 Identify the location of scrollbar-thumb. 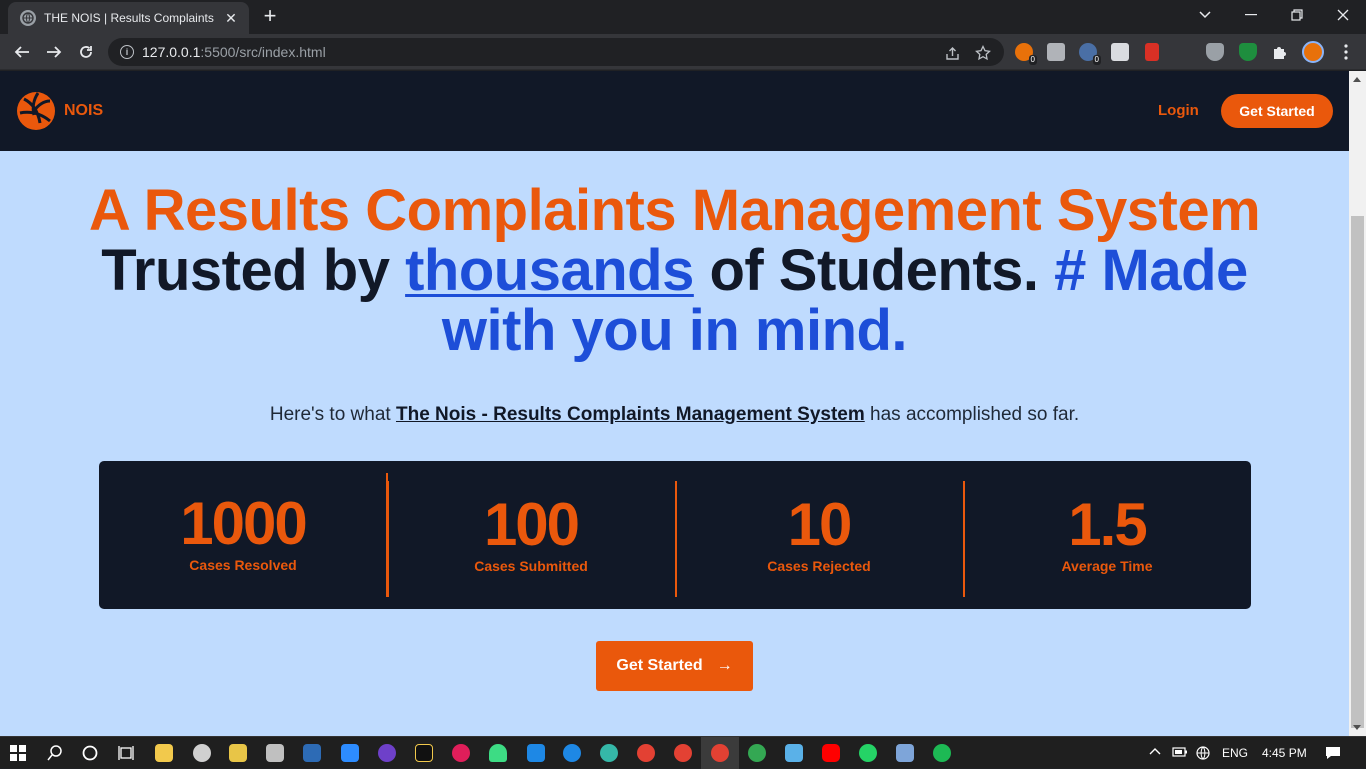
(1357, 472).